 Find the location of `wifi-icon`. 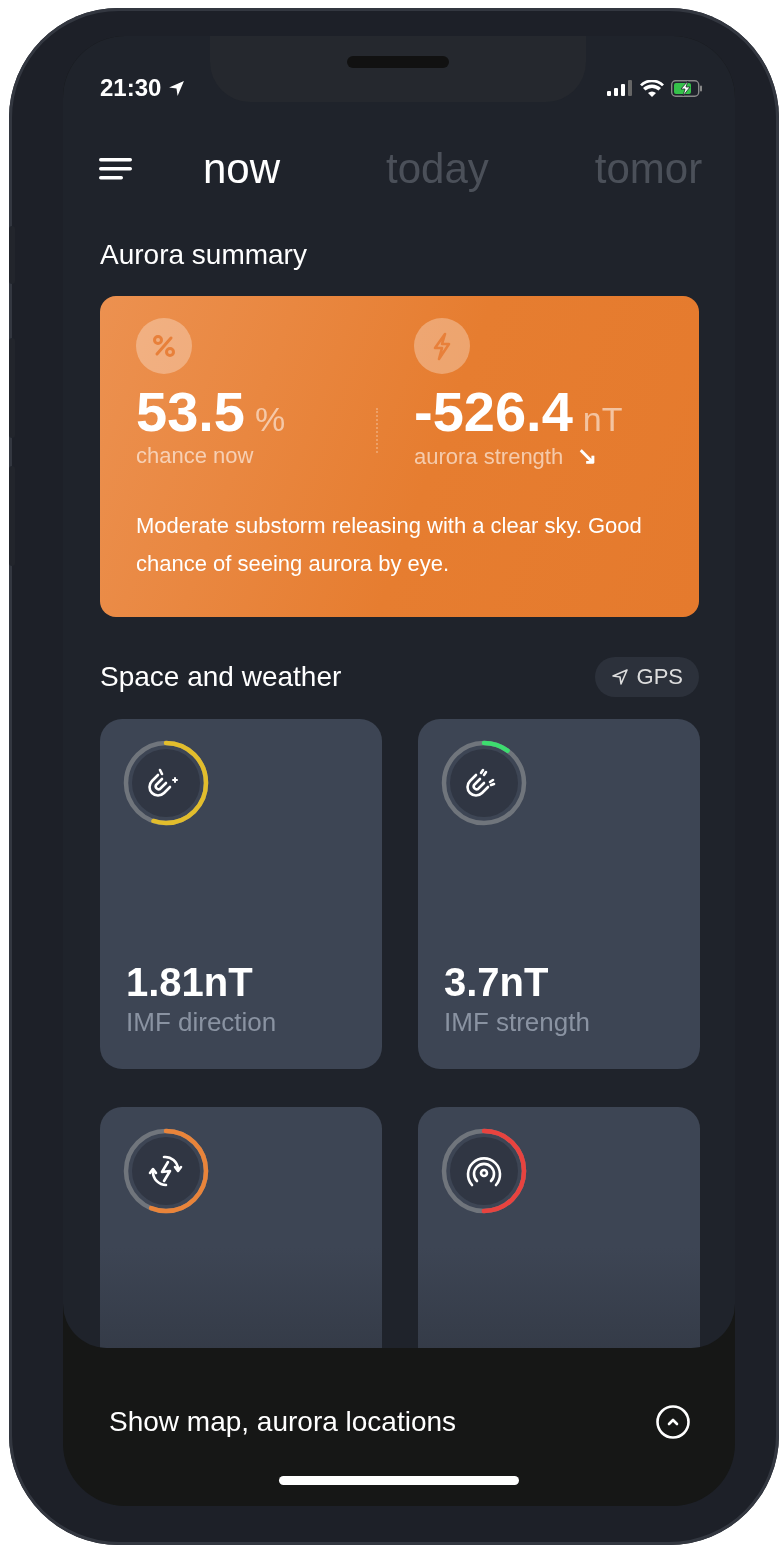

wifi-icon is located at coordinates (652, 88).